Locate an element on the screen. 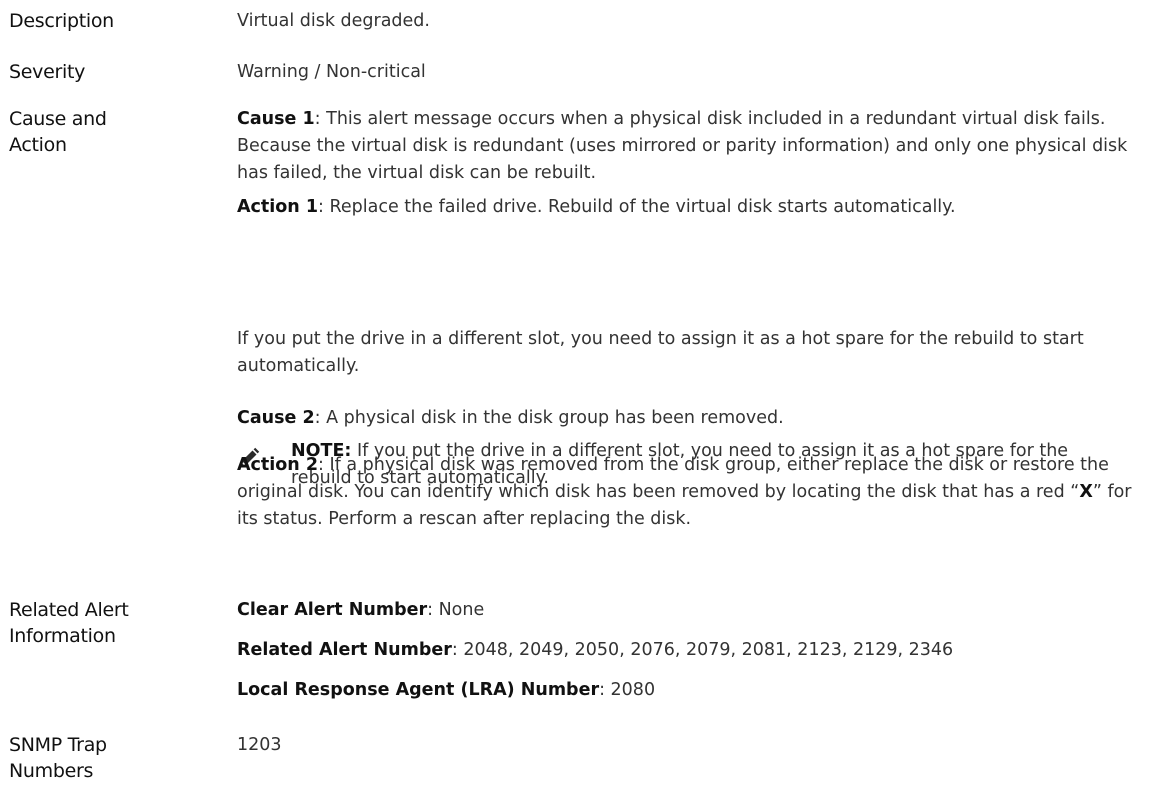 The width and height of the screenshot is (1157, 788). cause-1-label: Cause 1 is located at coordinates (276, 119).